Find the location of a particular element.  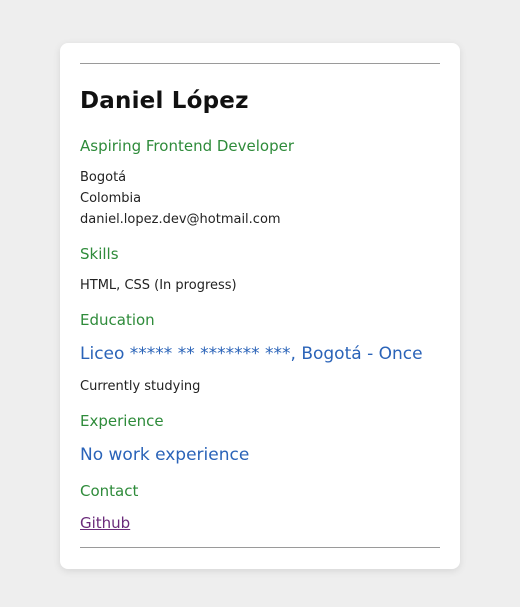

skills-heading: Skills is located at coordinates (99, 254).